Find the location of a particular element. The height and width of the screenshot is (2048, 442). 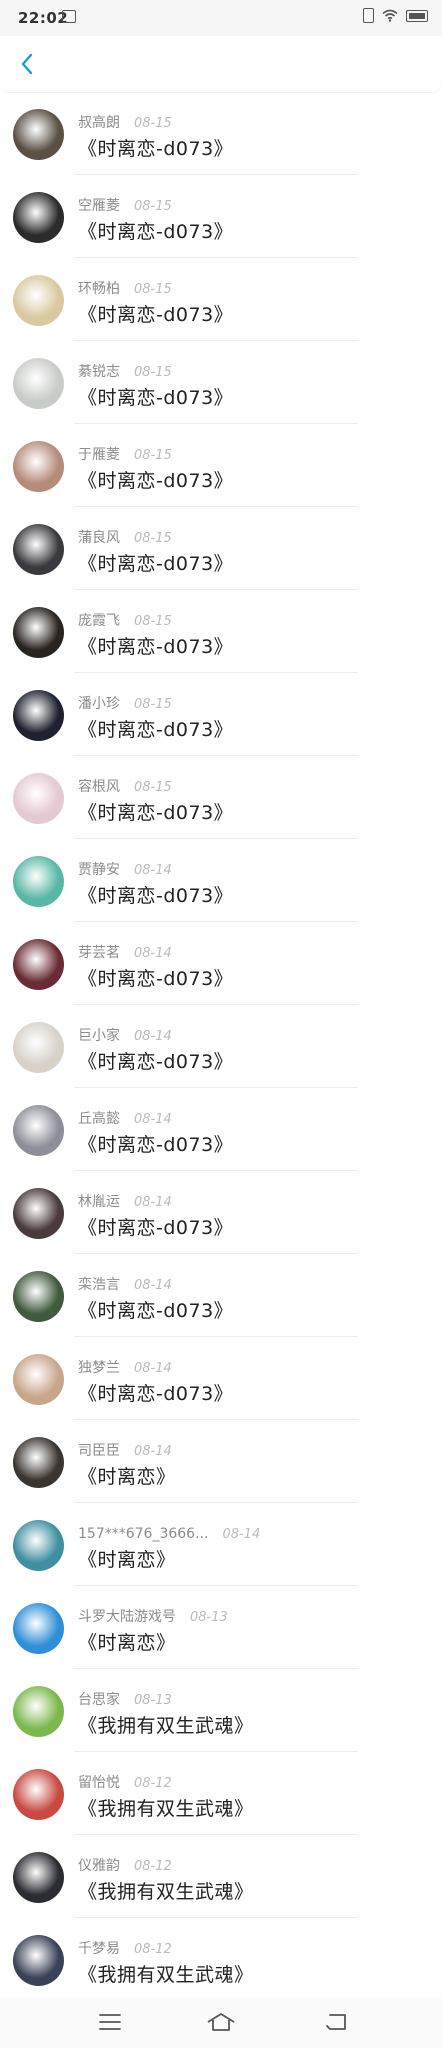

sender-name: 叔高朗 is located at coordinates (99, 123).